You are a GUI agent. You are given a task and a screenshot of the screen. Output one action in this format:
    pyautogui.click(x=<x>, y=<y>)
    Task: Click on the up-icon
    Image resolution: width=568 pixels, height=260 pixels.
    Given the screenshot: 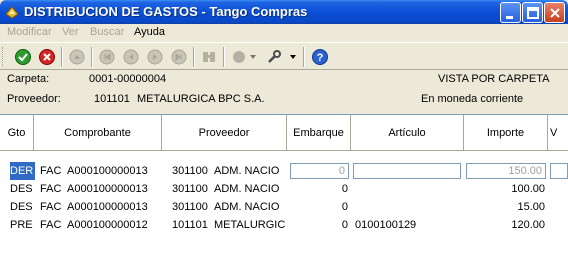 What is the action you would take?
    pyautogui.click(x=77, y=57)
    